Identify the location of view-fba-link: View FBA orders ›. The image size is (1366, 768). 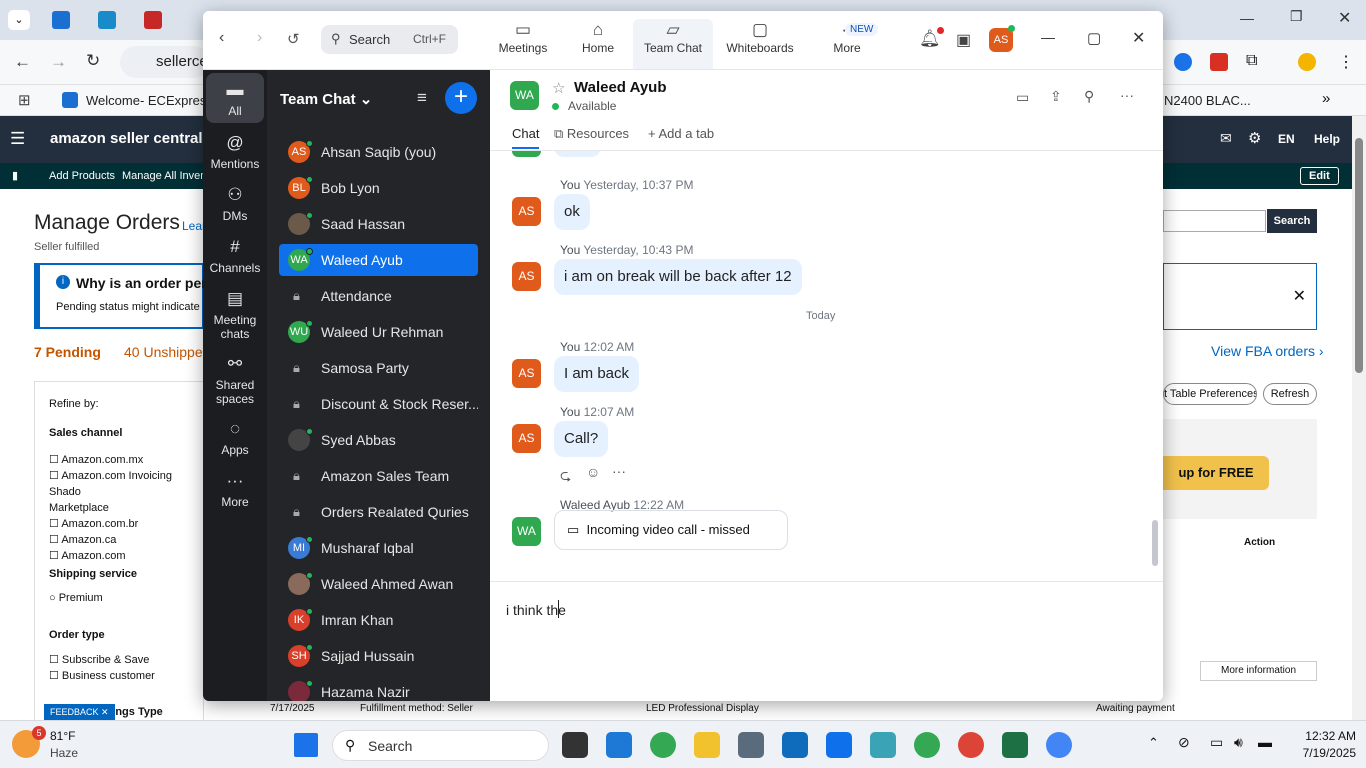
(1267, 351).